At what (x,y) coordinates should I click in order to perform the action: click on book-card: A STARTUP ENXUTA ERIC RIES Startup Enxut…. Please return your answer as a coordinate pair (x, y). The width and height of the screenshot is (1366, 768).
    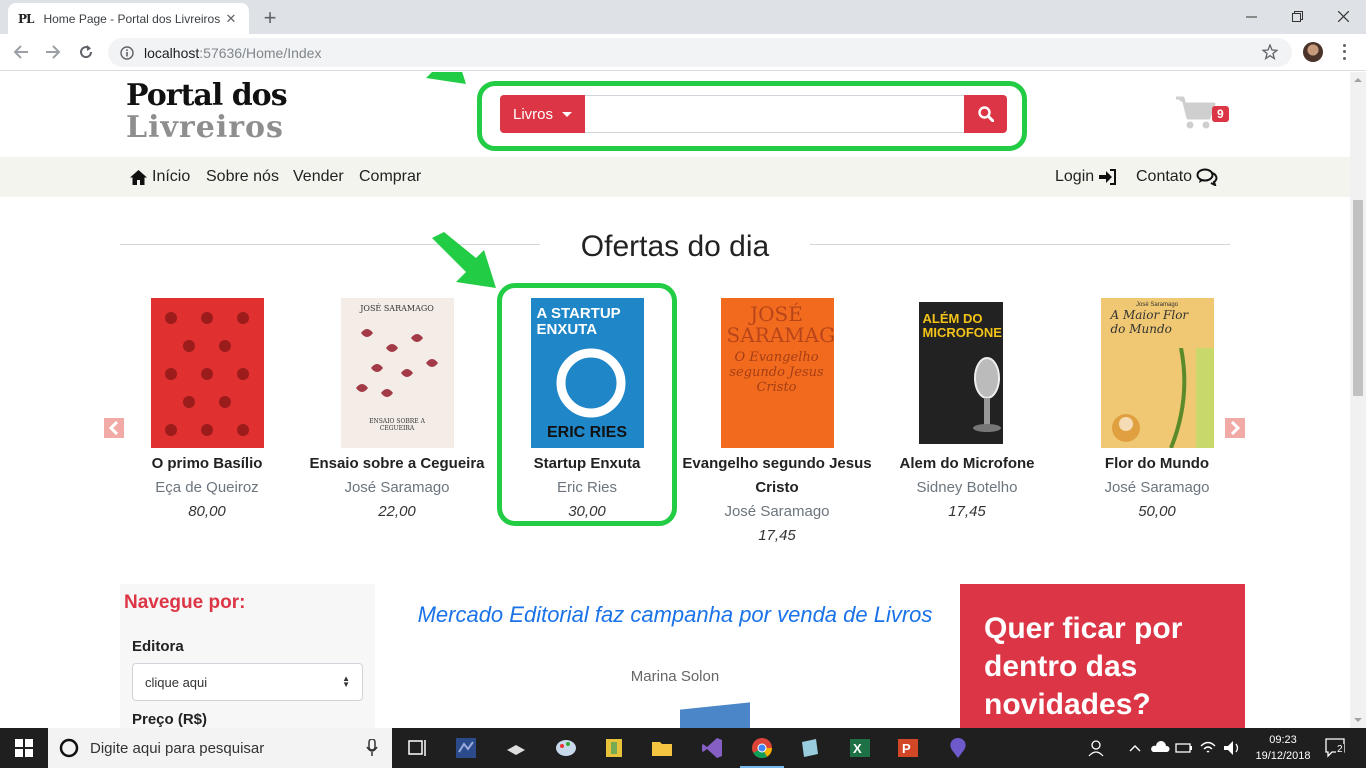
    Looking at the image, I should click on (587, 411).